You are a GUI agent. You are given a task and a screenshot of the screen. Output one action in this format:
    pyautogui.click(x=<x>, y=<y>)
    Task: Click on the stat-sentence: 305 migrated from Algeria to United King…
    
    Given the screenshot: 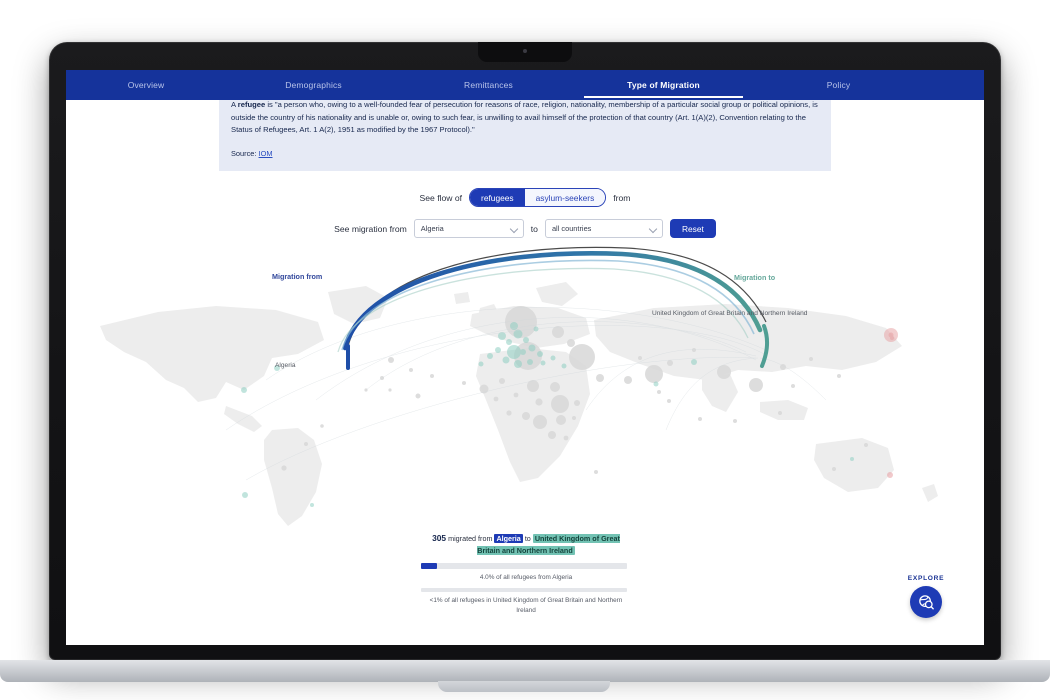 What is the action you would take?
    pyautogui.click(x=526, y=544)
    